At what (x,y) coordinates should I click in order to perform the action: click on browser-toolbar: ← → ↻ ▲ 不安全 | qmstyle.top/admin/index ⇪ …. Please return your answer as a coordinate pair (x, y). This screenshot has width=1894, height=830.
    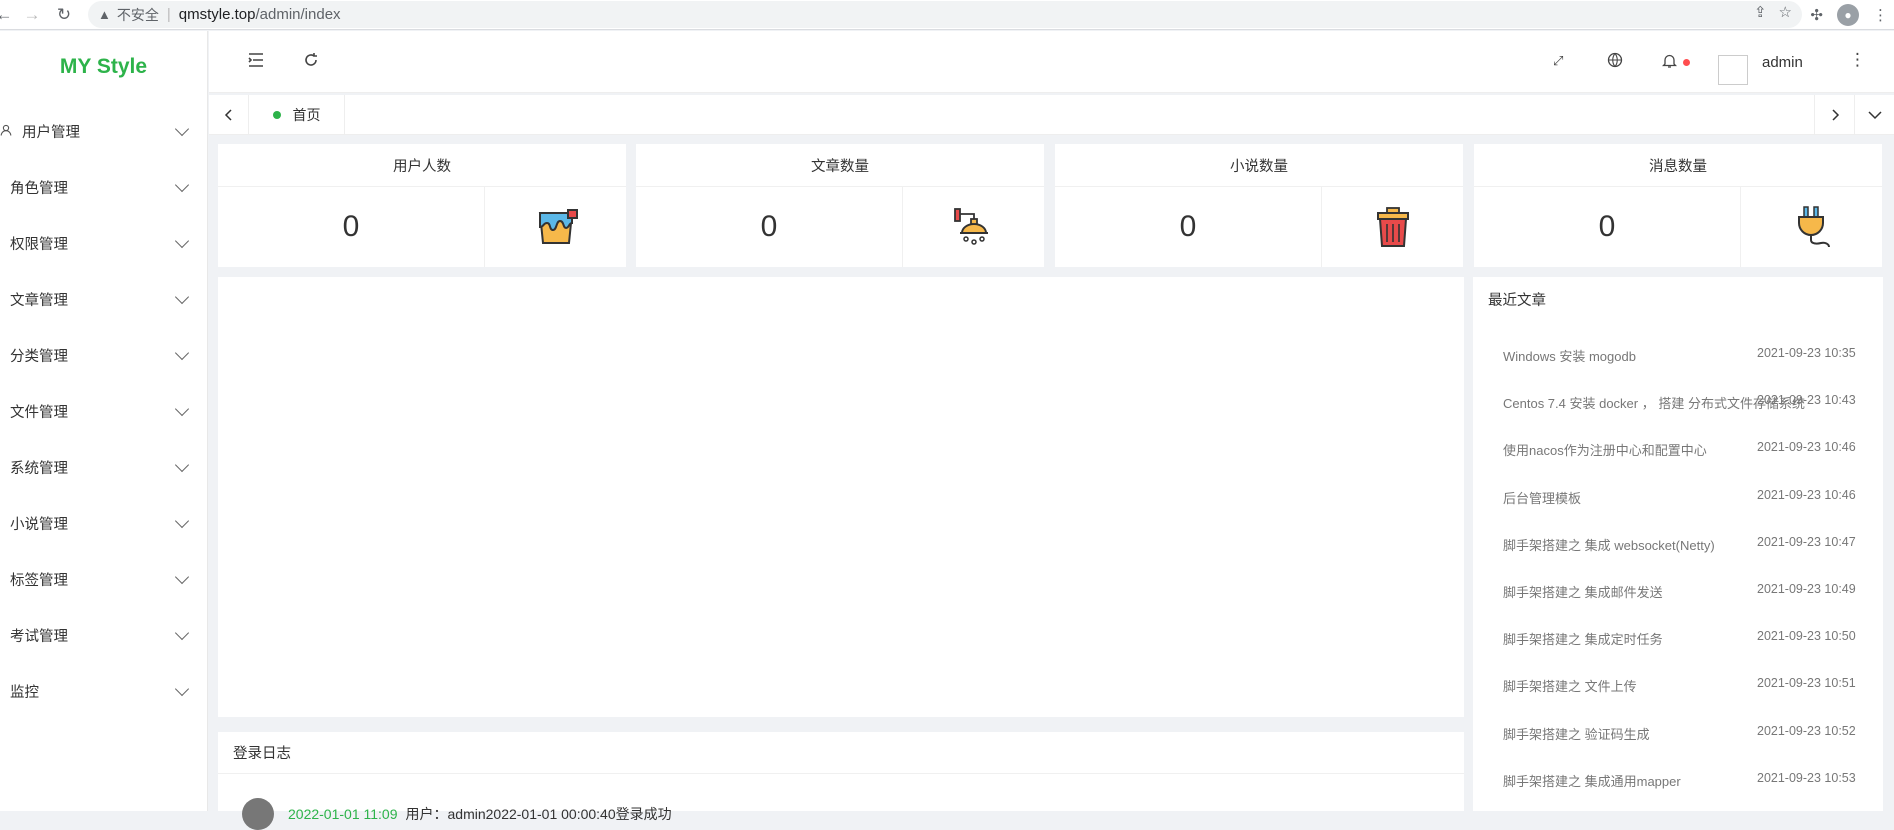
    Looking at the image, I should click on (947, 15).